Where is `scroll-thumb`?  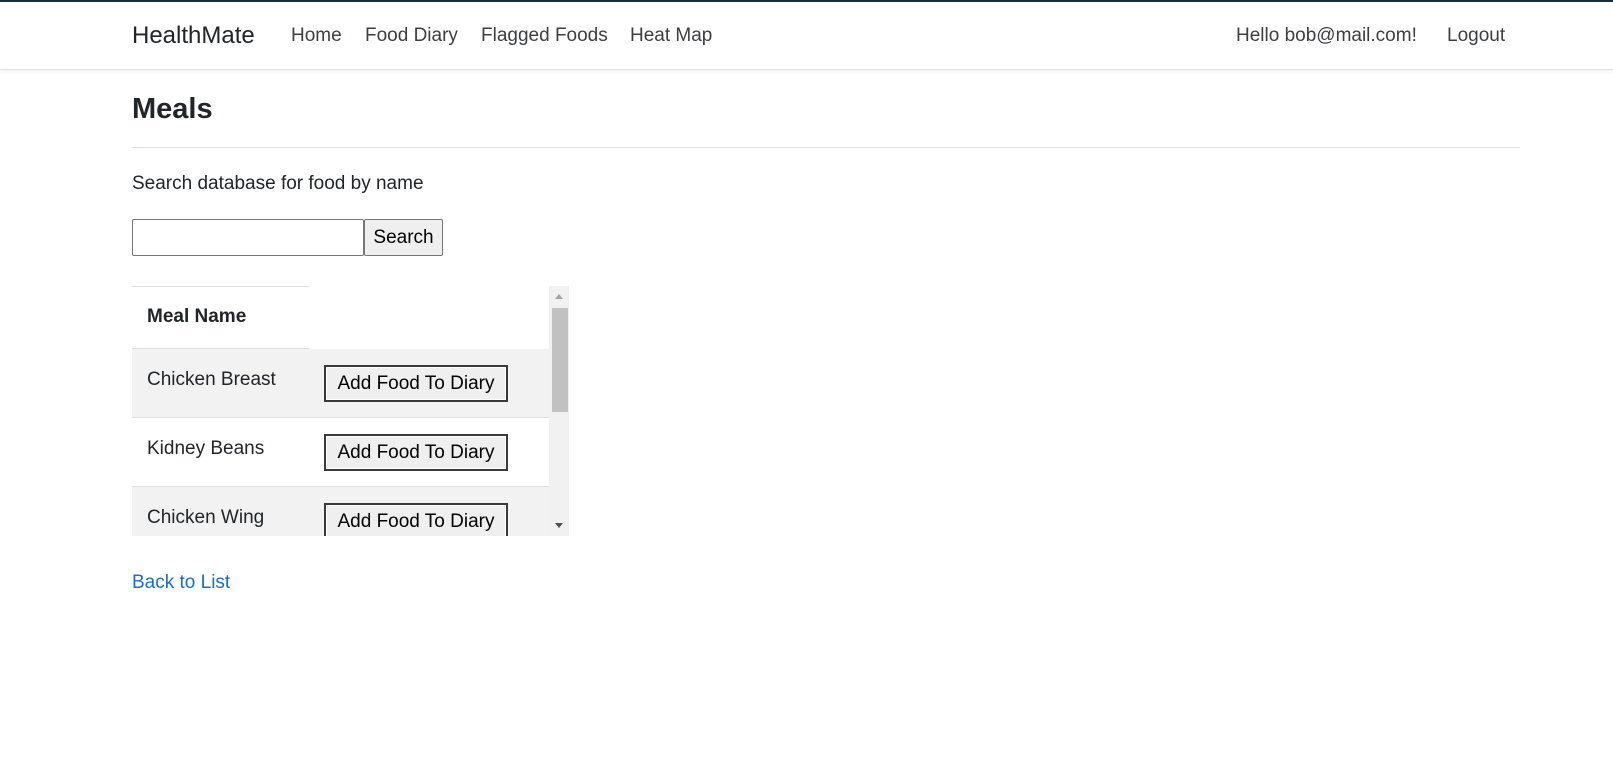
scroll-thumb is located at coordinates (560, 360).